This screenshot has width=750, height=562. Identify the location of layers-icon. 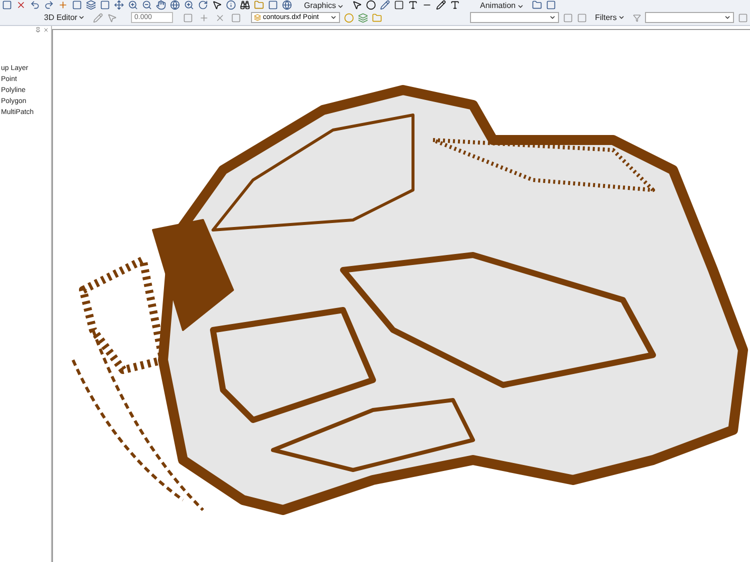
(91, 5).